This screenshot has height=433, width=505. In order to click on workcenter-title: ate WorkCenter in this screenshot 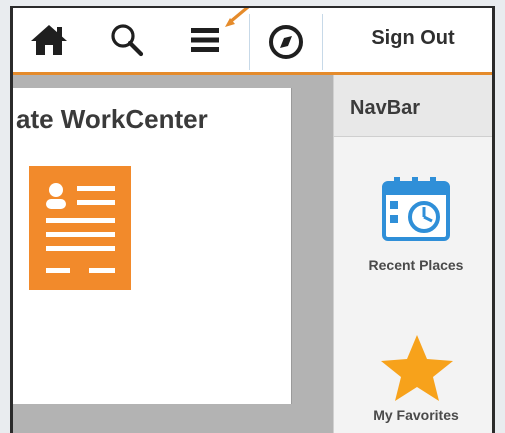, I will do `click(112, 119)`.